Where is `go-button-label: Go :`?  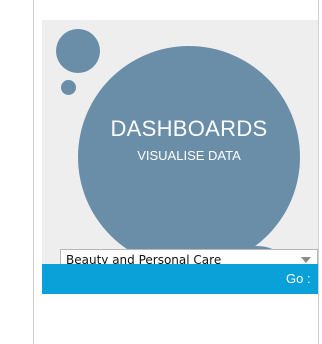
go-button-label: Go : is located at coordinates (298, 278).